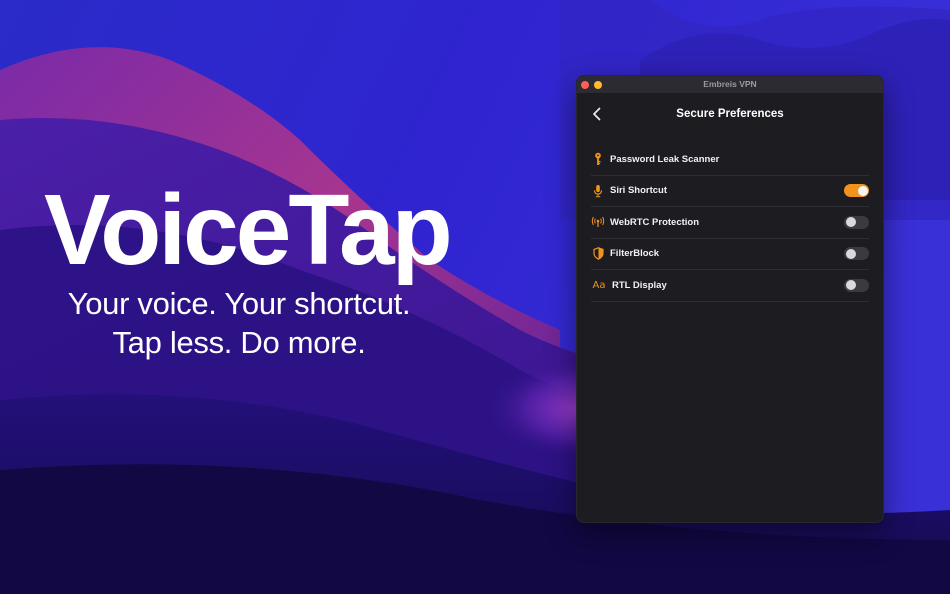  What do you see at coordinates (248, 230) in the screenshot?
I see `hero-title: VoiceTap` at bounding box center [248, 230].